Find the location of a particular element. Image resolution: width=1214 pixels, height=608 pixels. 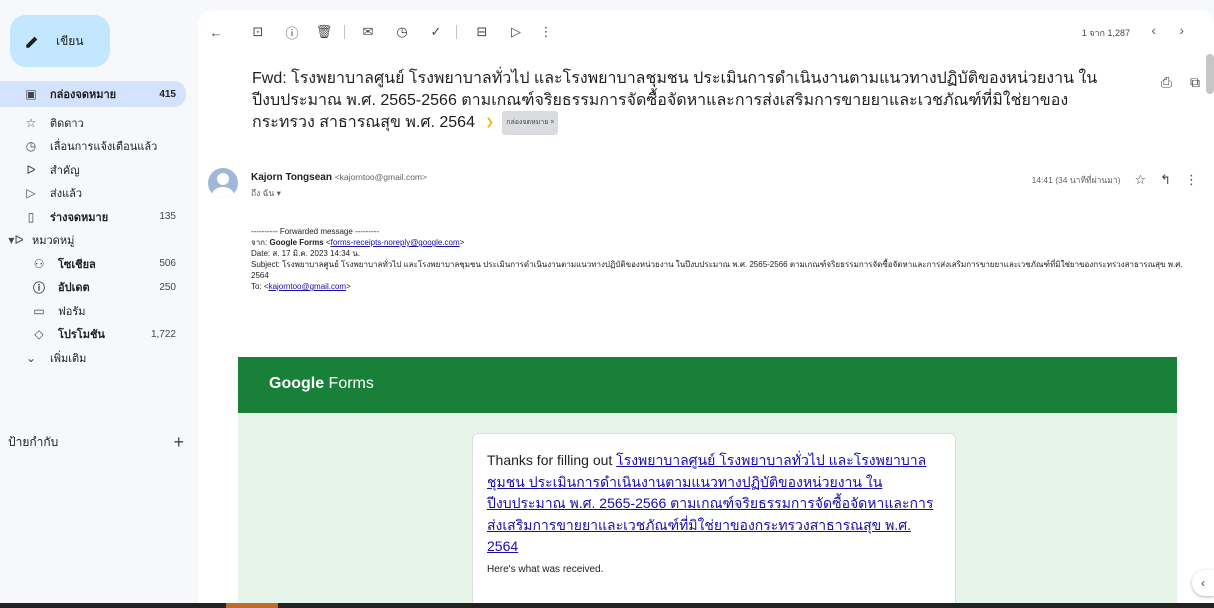

move-to-icon: ⊟ is located at coordinates (482, 32).